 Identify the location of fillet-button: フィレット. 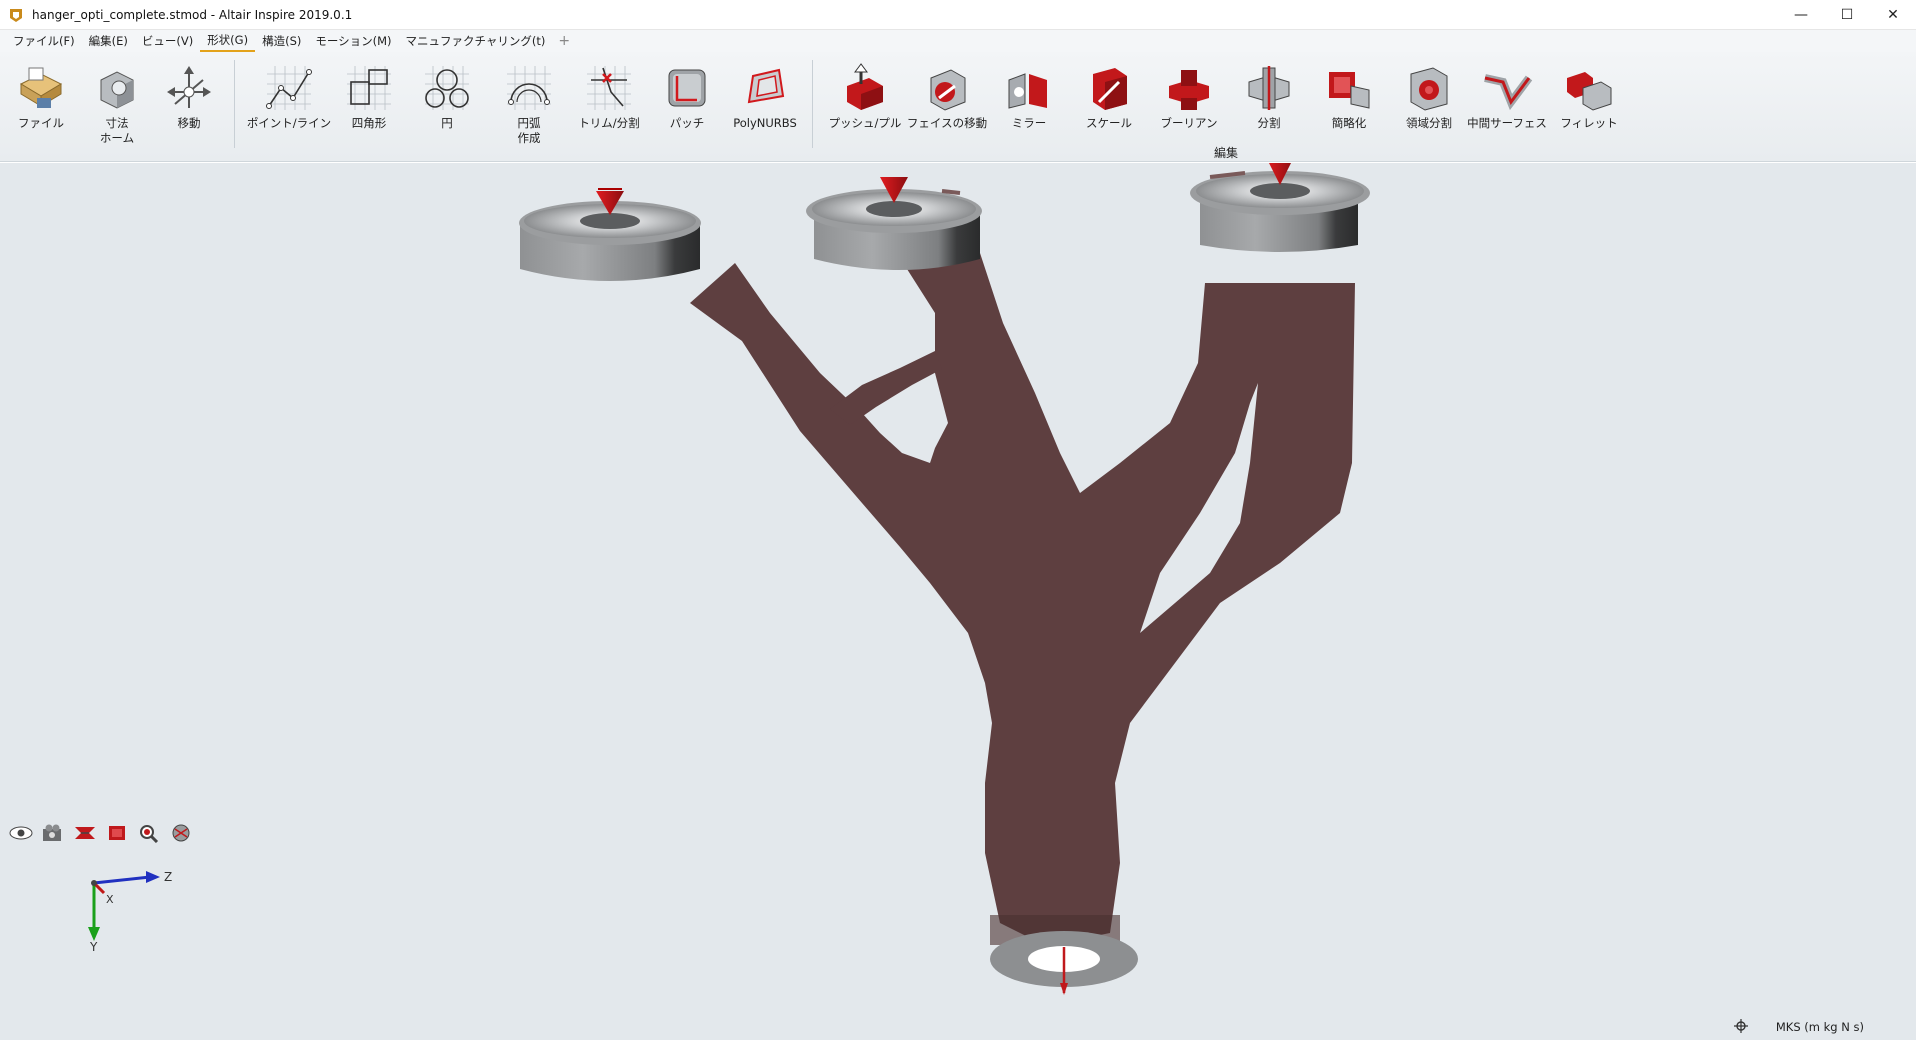
(1589, 96).